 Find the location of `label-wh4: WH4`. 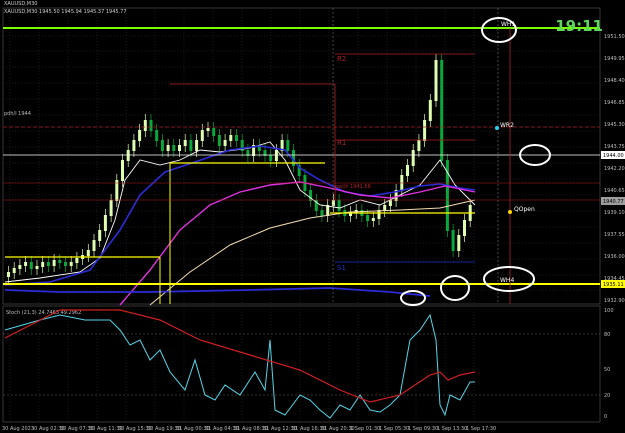

label-wh4: WH4 is located at coordinates (507, 280).